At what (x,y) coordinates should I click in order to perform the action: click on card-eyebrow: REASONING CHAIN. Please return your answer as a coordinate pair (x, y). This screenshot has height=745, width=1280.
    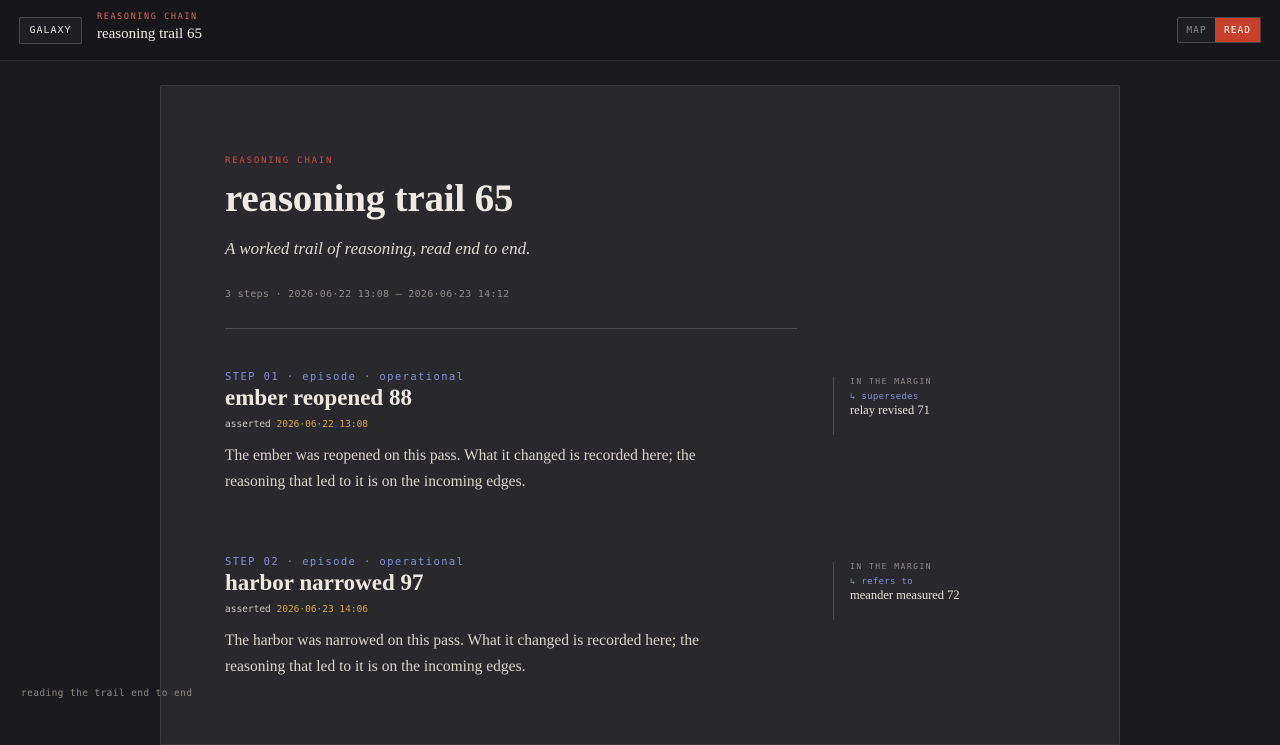
    Looking at the image, I should click on (279, 161).